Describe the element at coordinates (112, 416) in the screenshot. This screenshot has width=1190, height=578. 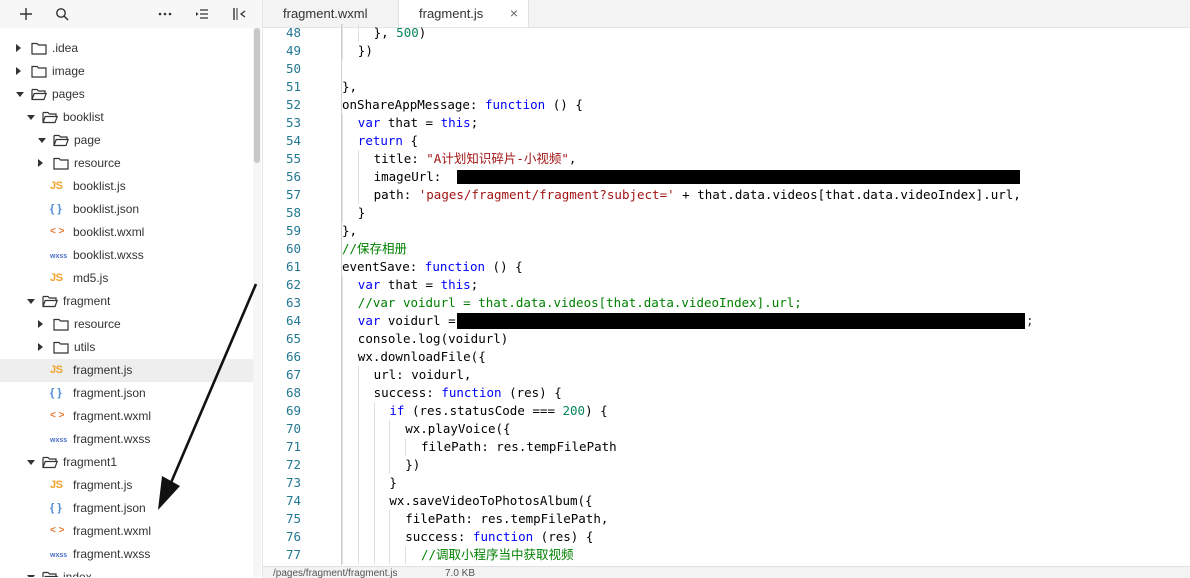
I see `tree-item-label: fragment.wxml` at that location.